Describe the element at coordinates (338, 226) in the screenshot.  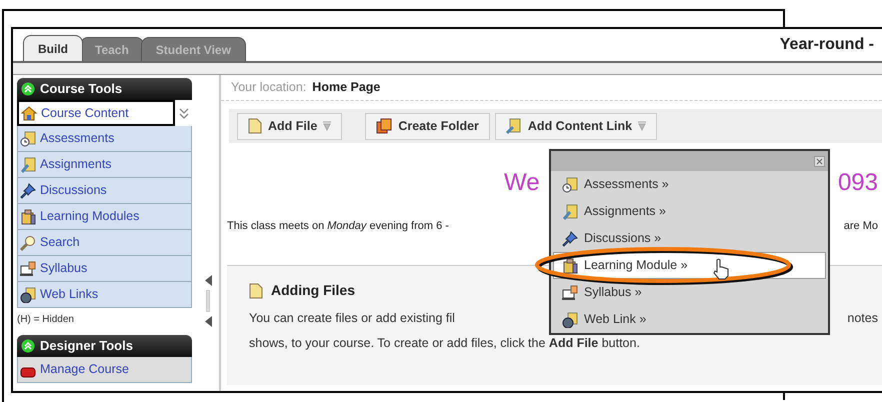
I see `schedule-text: This class meets on Monday evening from 6 -` at that location.